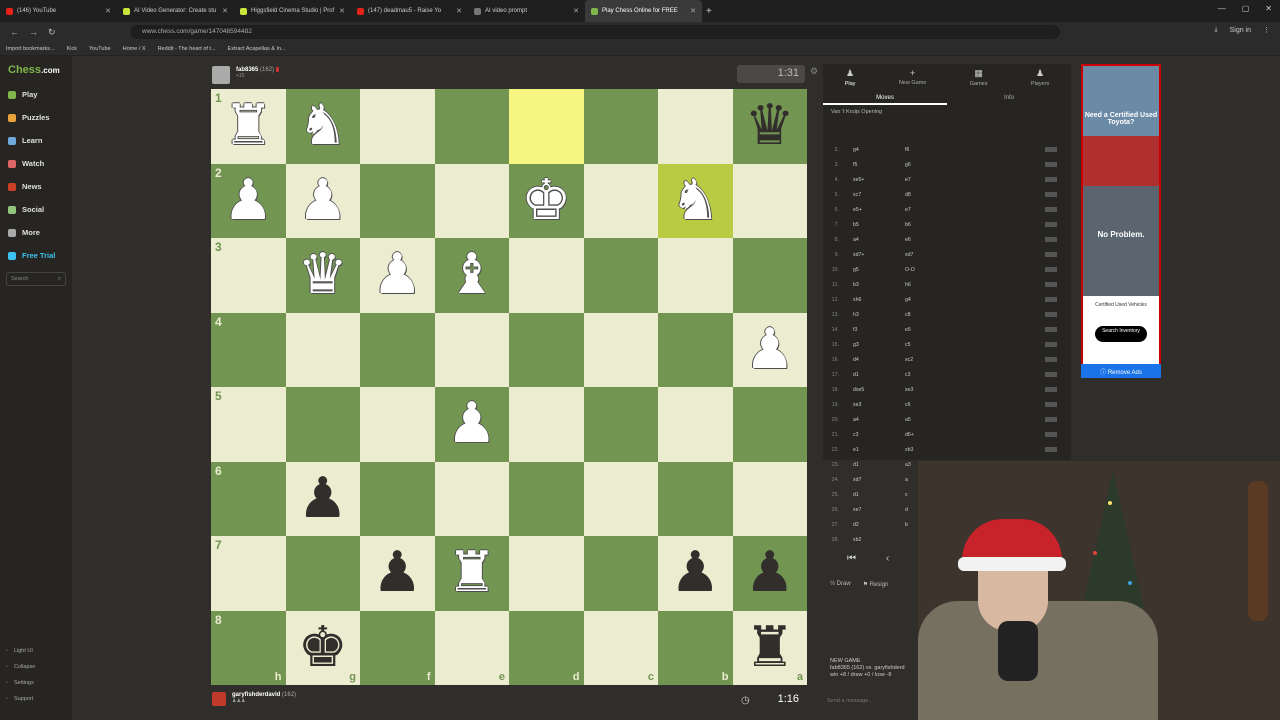 The width and height of the screenshot is (1280, 720). I want to click on sidebar-search-input: Search ⌕, so click(36, 279).